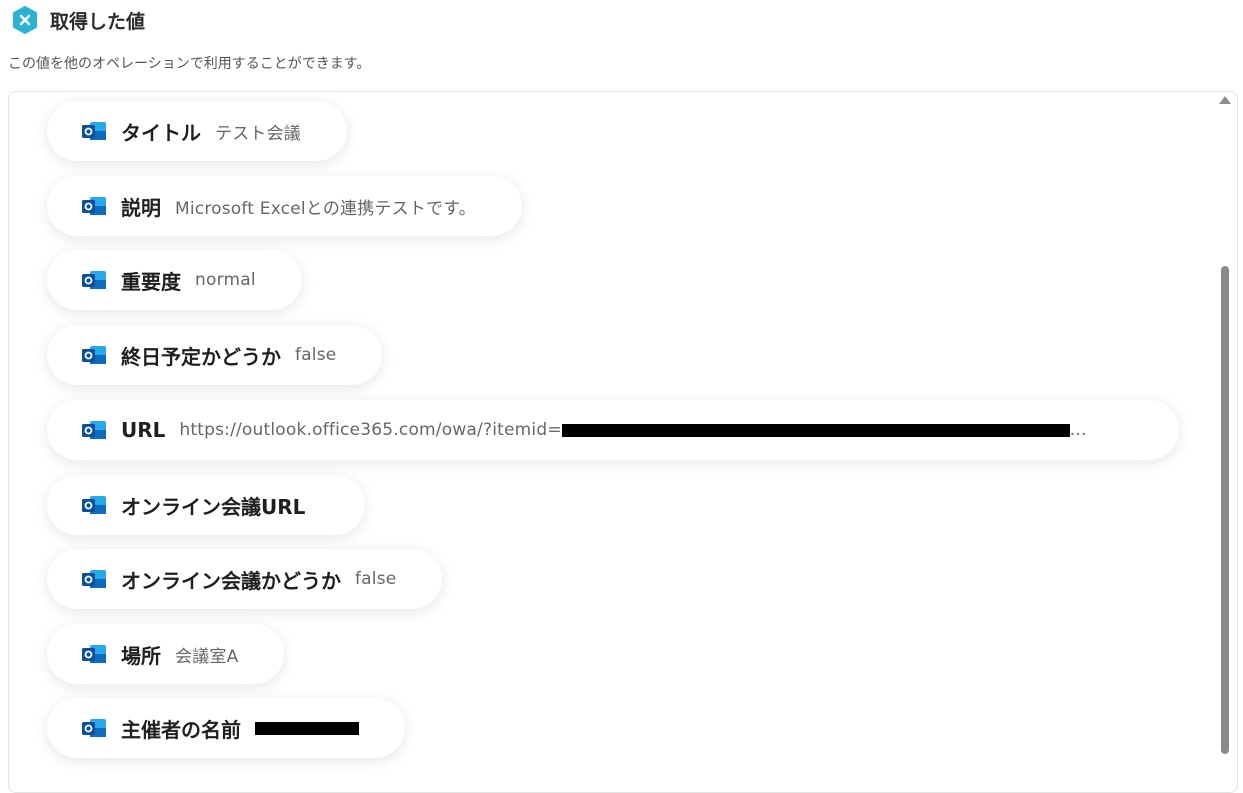 The width and height of the screenshot is (1243, 793). I want to click on value-item-is-online-meeting: オンライン会議かどうか false, so click(245, 579).